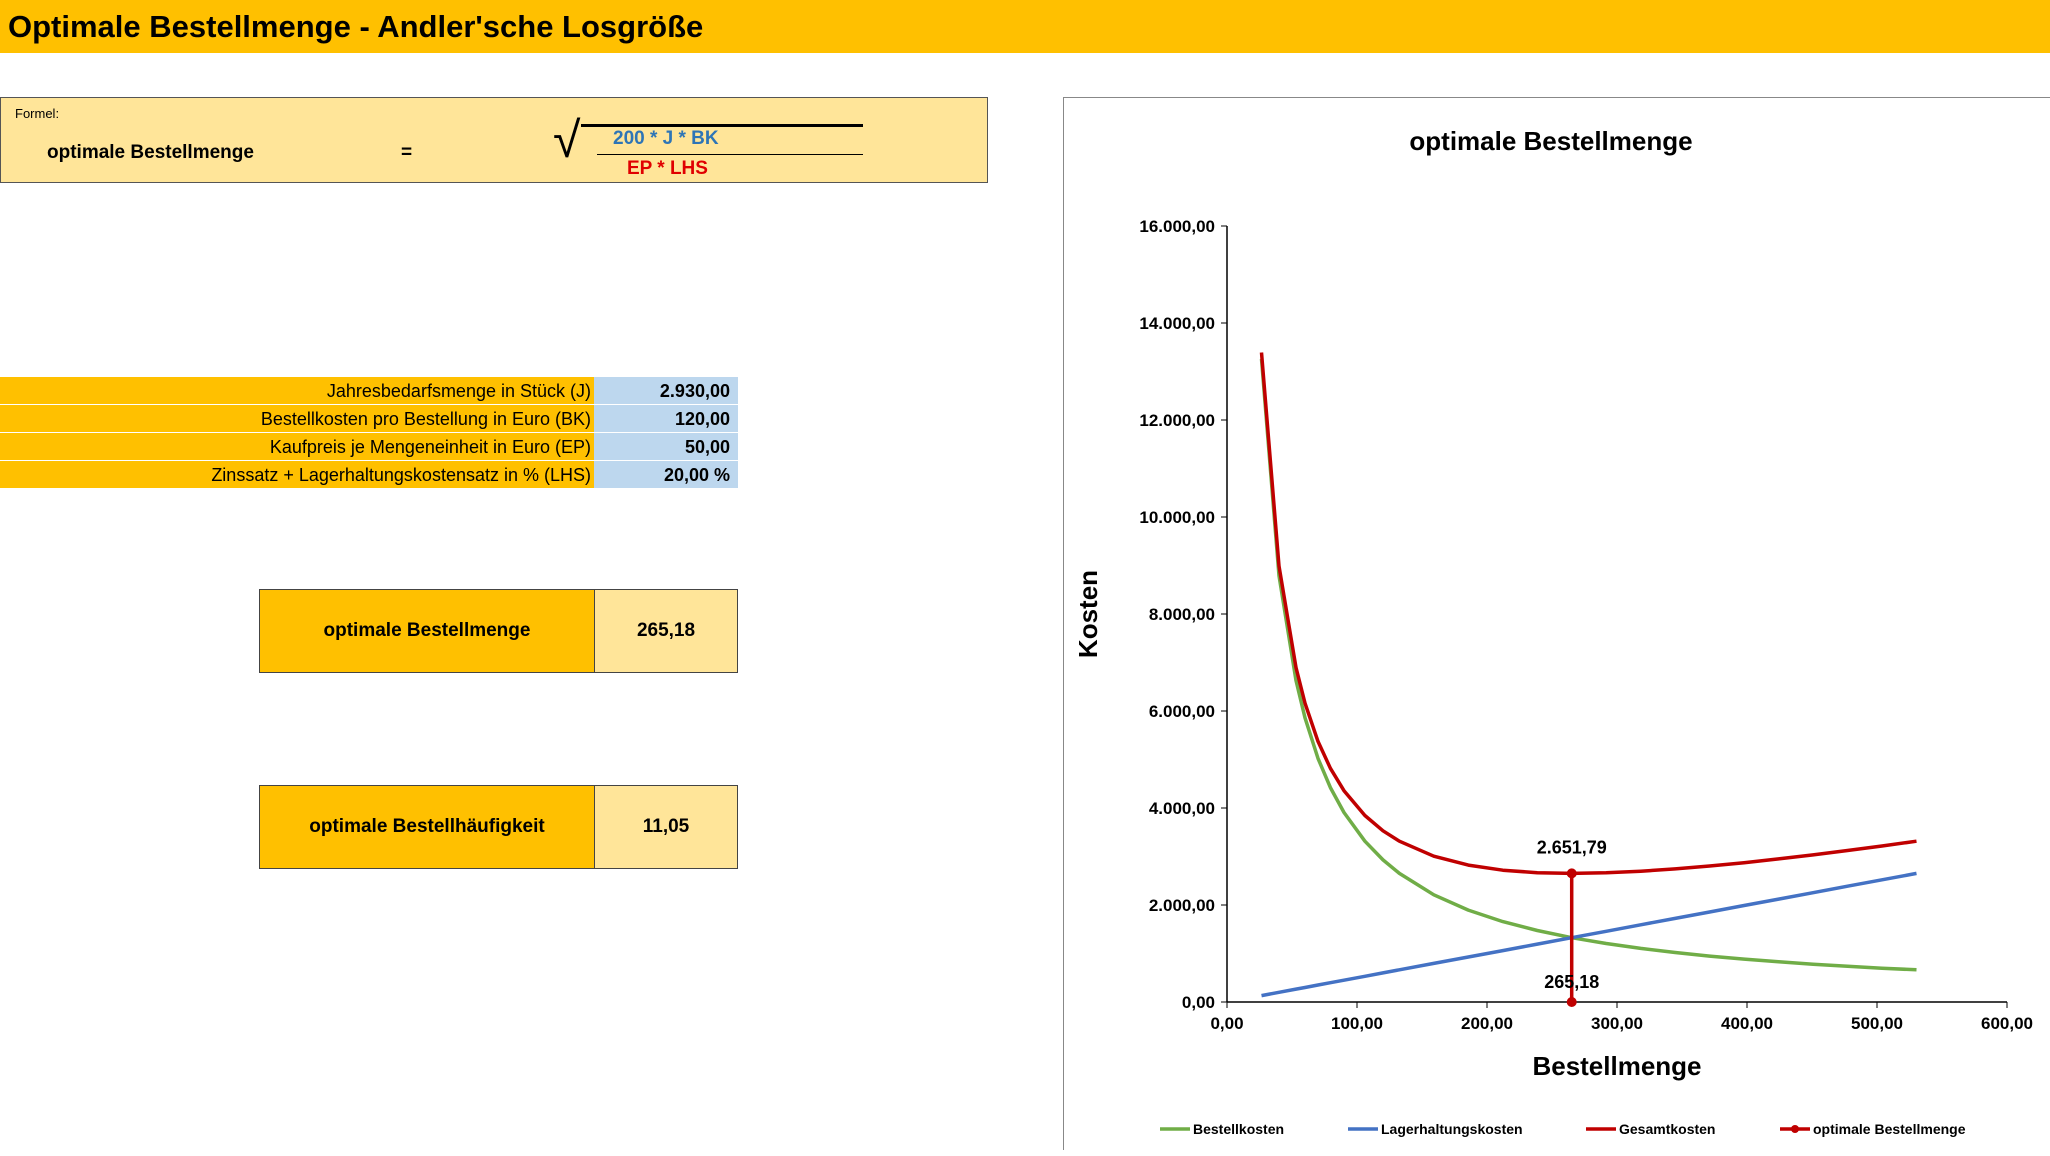 The width and height of the screenshot is (2050, 1156). I want to click on y-tick-label: 4.000,00, so click(1182, 808).